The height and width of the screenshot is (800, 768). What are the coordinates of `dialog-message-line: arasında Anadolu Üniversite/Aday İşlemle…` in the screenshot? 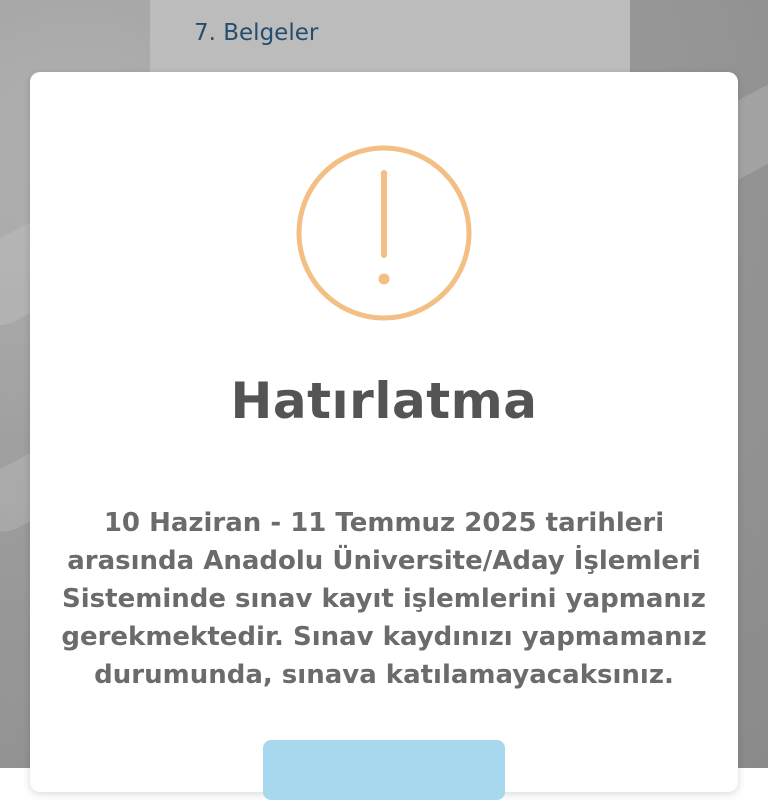 It's located at (384, 561).